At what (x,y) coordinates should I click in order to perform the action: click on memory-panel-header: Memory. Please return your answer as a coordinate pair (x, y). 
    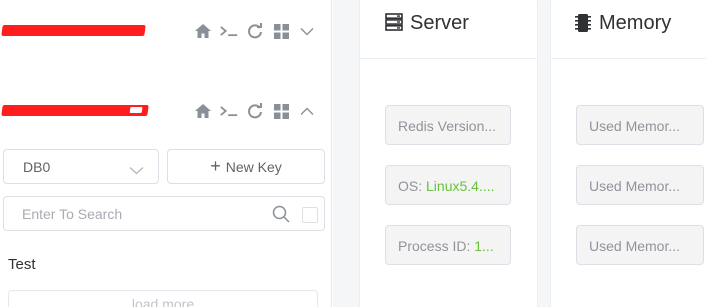
    Looking at the image, I should click on (628, 29).